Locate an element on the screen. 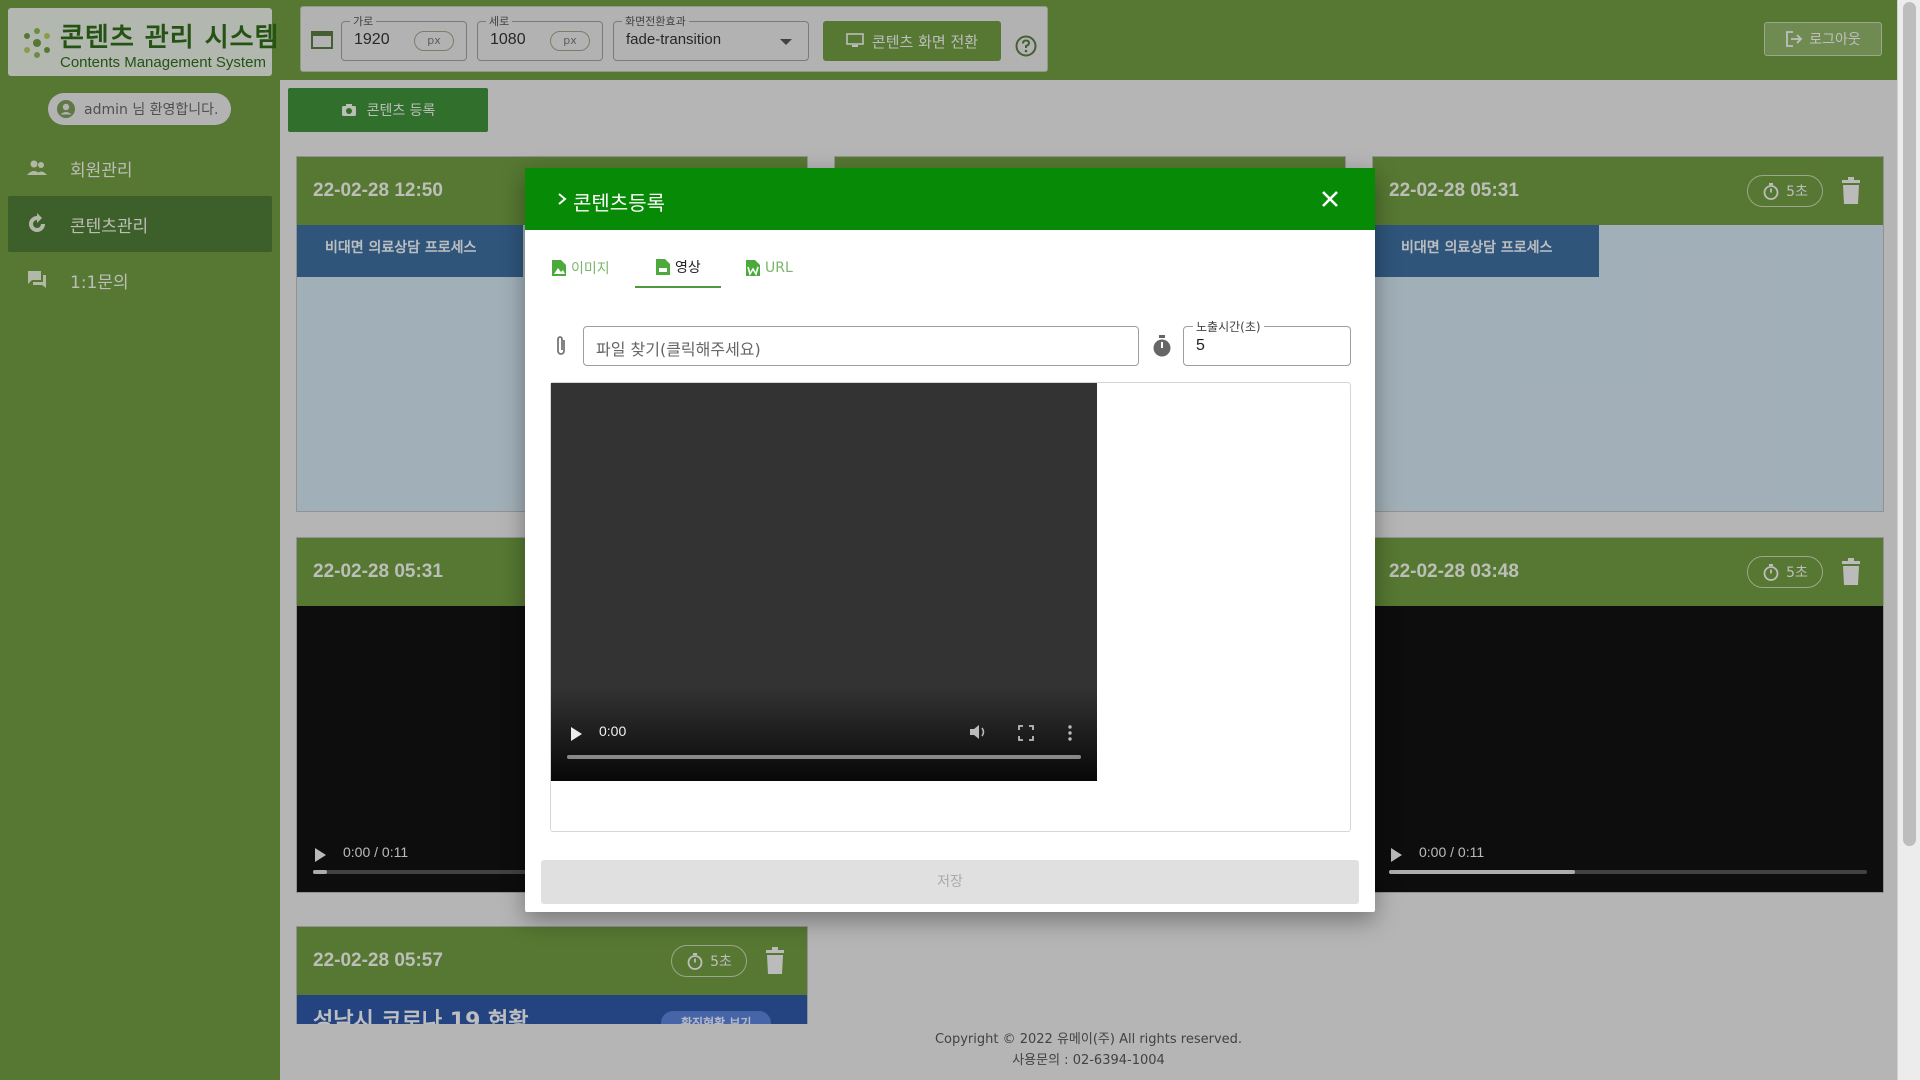 The width and height of the screenshot is (1920, 1080). scrollbar-thumb is located at coordinates (1909, 424).